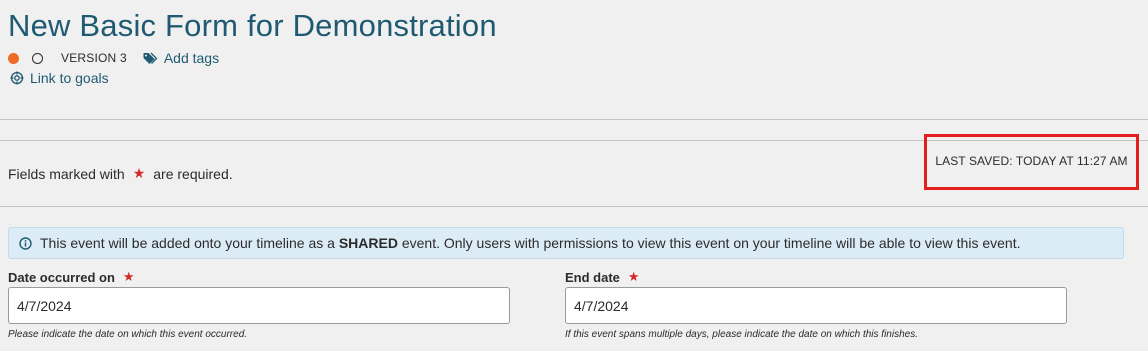 The height and width of the screenshot is (351, 1148). What do you see at coordinates (17, 78) in the screenshot?
I see `target-icon` at bounding box center [17, 78].